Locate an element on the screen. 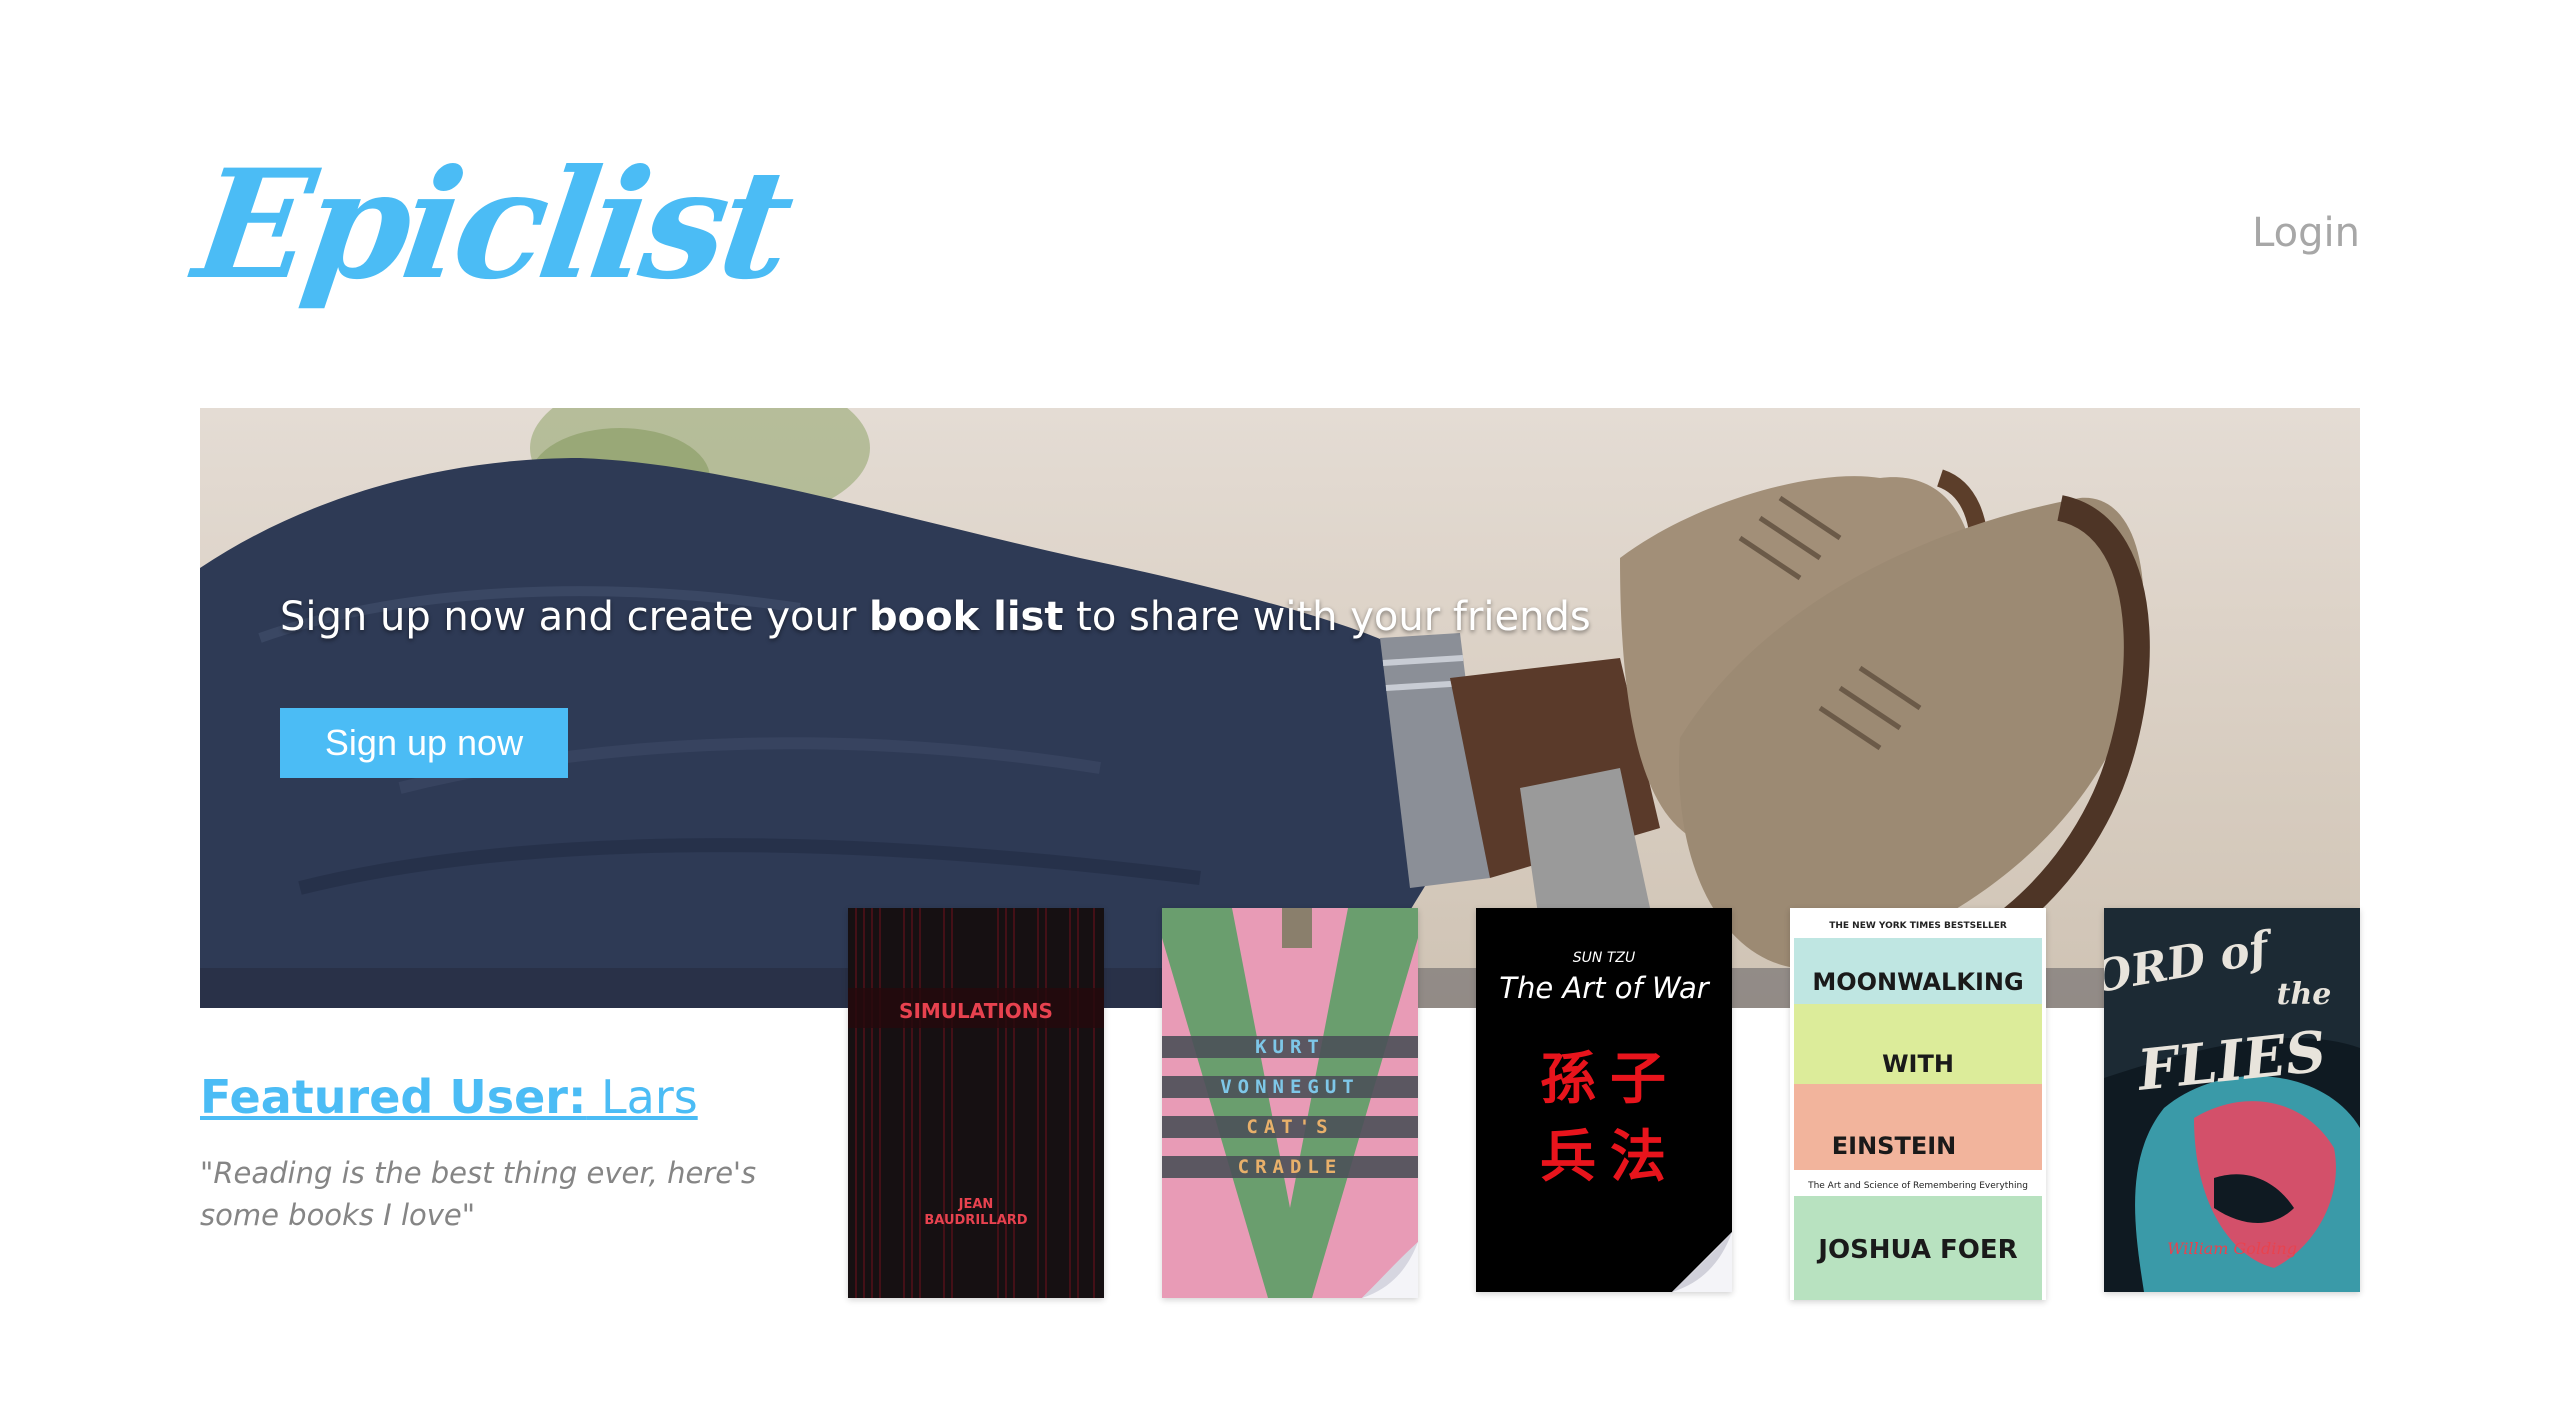 Image resolution: width=2560 pixels, height=1406 pixels. book-art-of-war-char-3: 兵 is located at coordinates (1568, 1157).